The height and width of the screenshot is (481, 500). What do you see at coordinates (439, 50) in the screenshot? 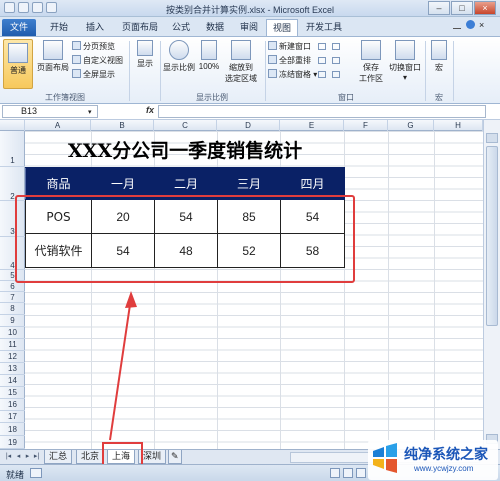
I see `macros-icon` at bounding box center [439, 50].